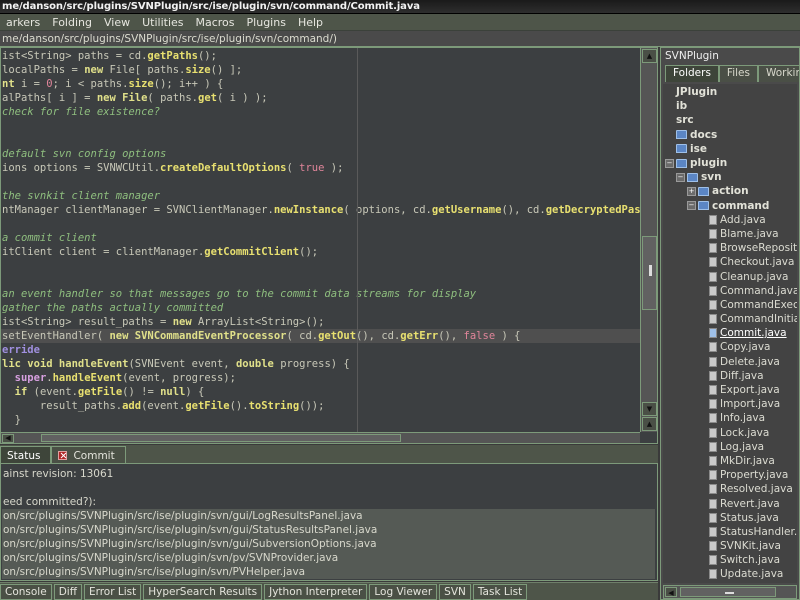  What do you see at coordinates (730, 106) in the screenshot?
I see `tree-item: ib` at bounding box center [730, 106].